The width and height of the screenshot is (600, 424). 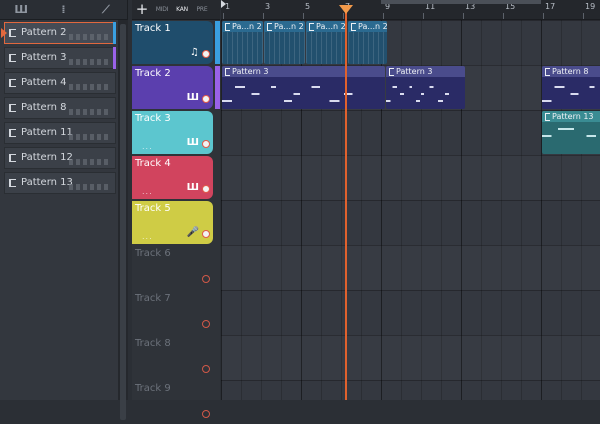 I want to click on track-header-toolbar: + MIDI KAN PRE, so click(x=176, y=10).